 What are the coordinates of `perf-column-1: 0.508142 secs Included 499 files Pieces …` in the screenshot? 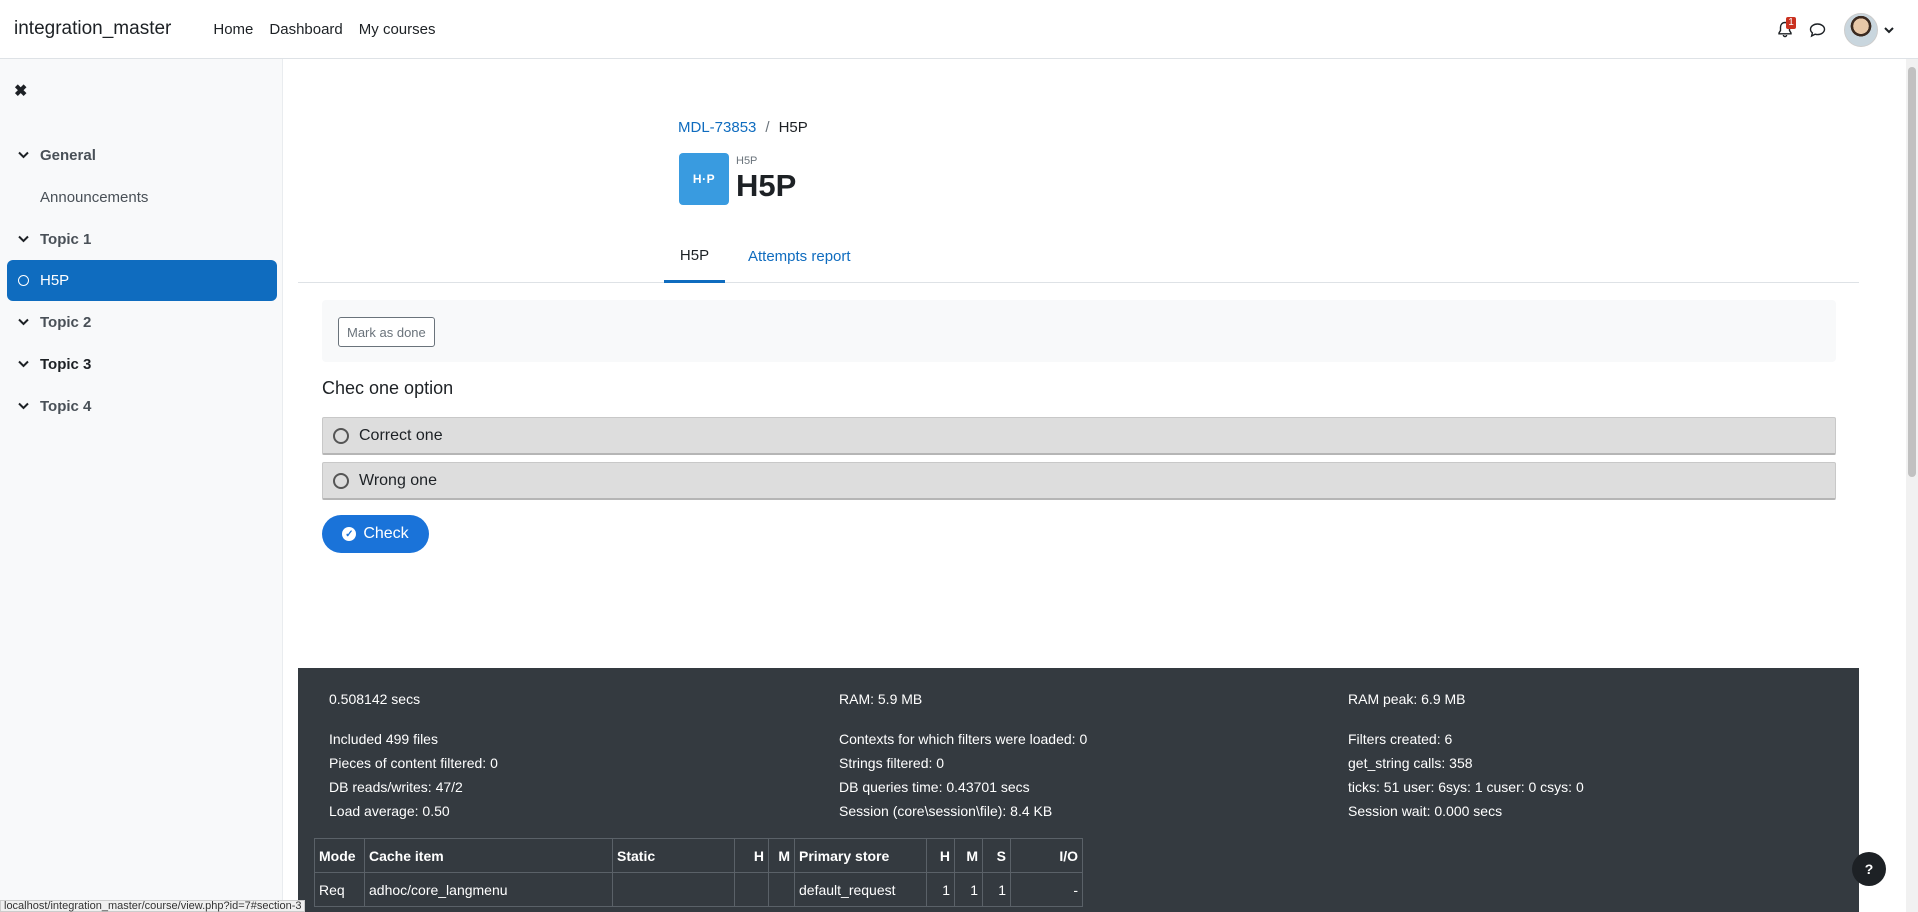 It's located at (413, 755).